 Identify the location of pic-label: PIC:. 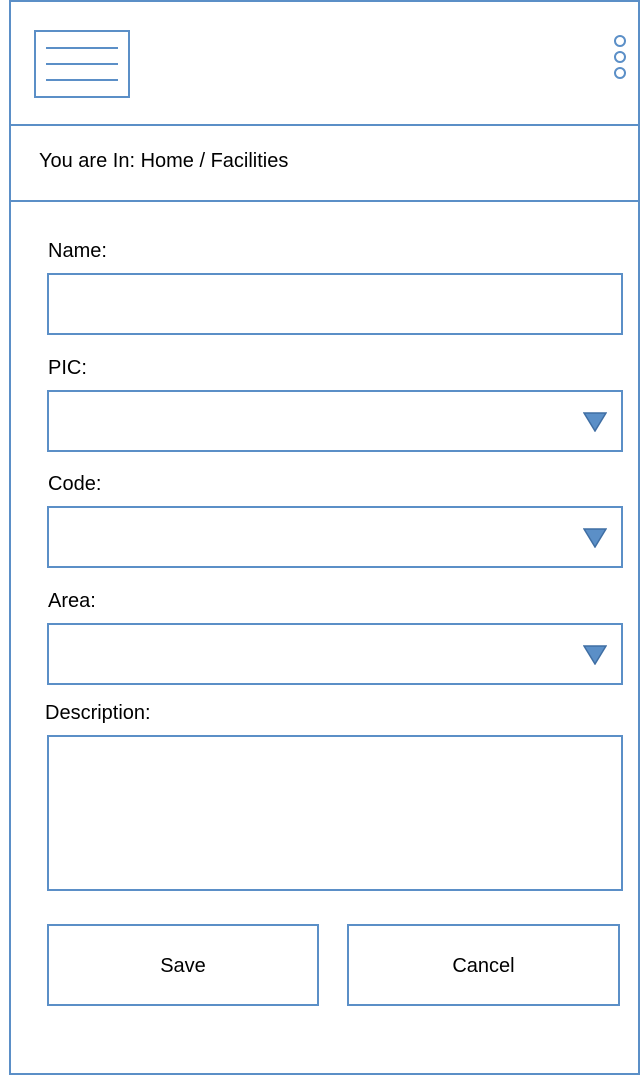
(67, 368).